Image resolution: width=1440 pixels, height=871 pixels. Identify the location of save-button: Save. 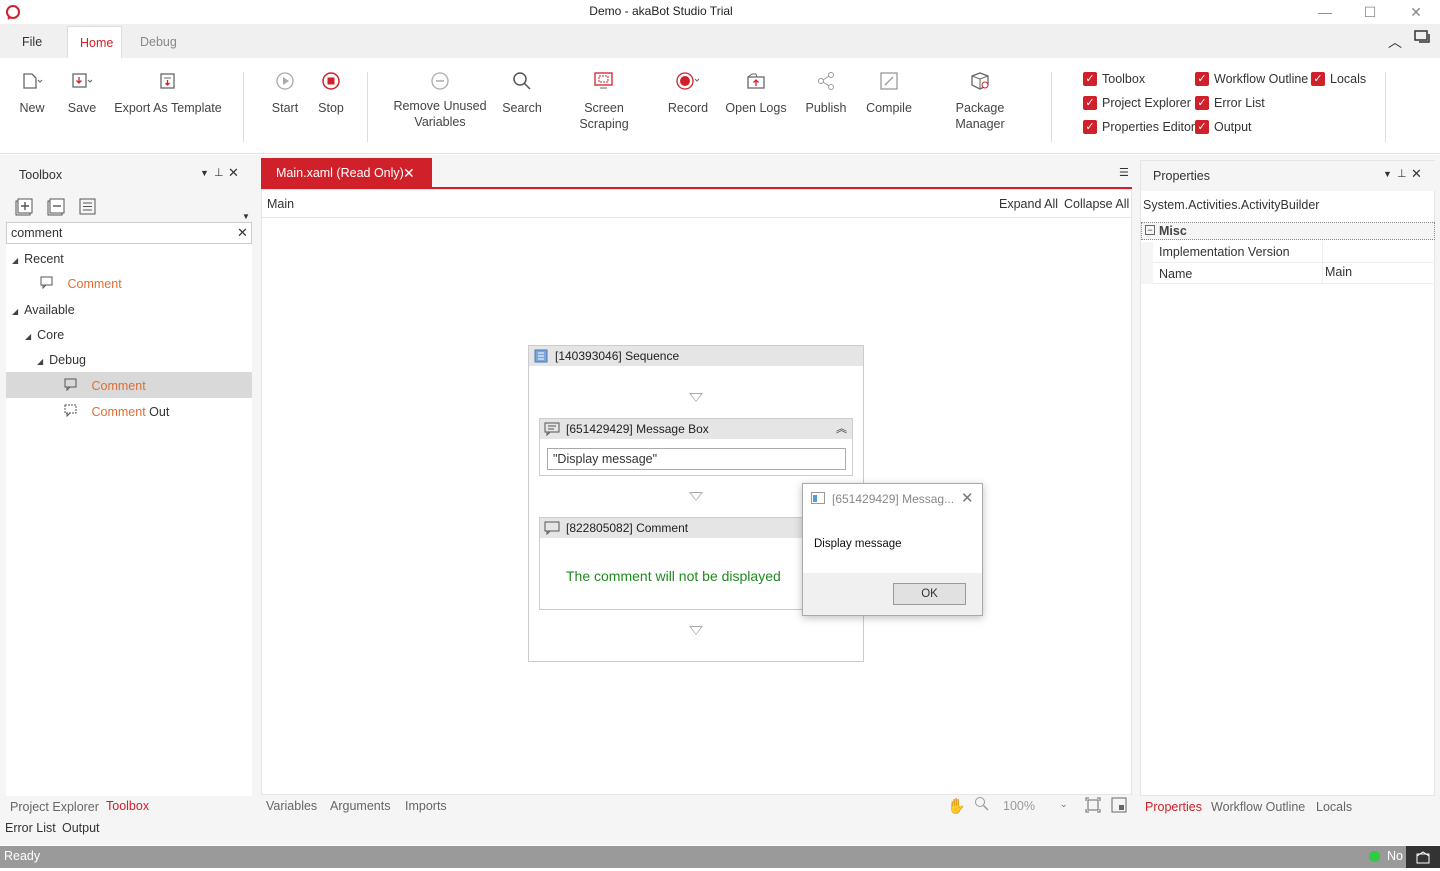
(82, 92).